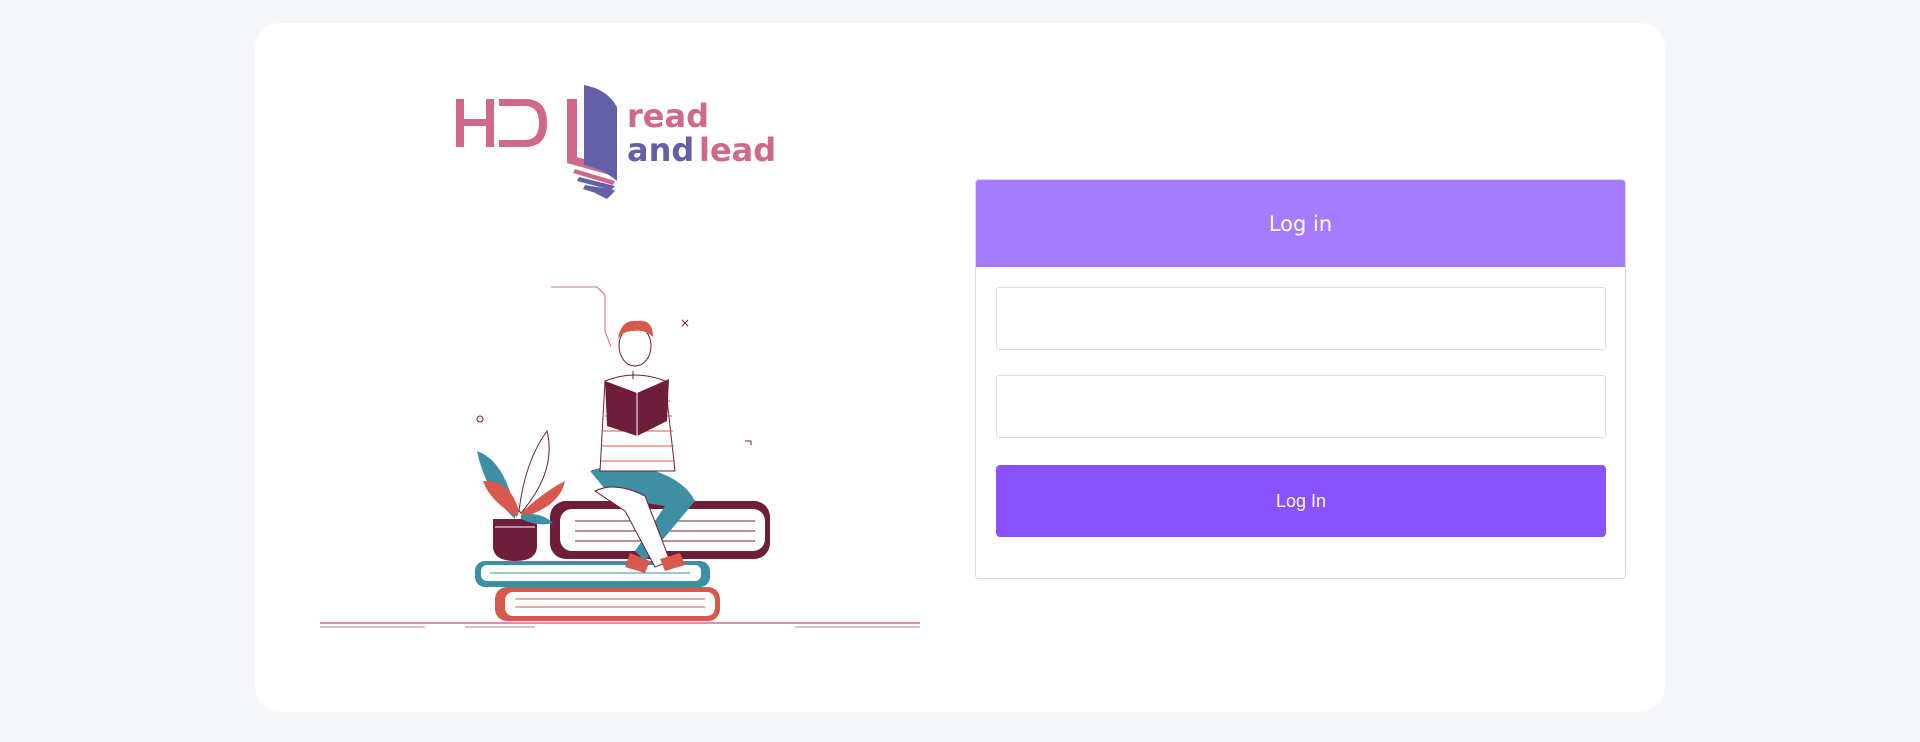  Describe the element at coordinates (737, 150) in the screenshot. I see `logo-text-lead: lead` at that location.